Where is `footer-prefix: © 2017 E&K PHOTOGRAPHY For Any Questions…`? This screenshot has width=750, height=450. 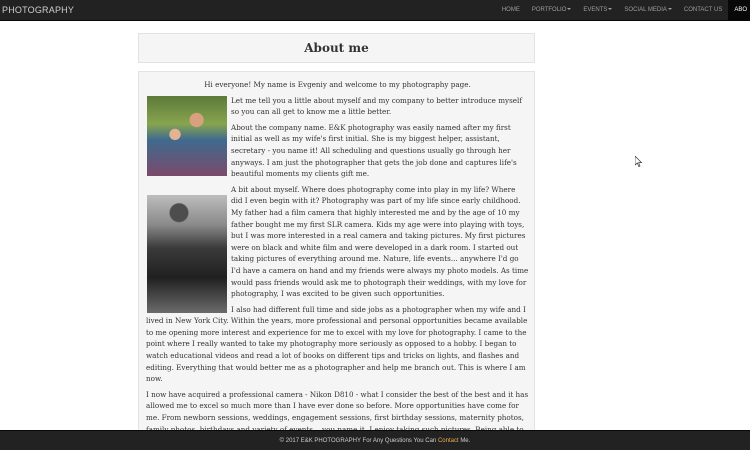
footer-prefix: © 2017 E&K PHOTOGRAPHY For Any Questions… is located at coordinates (358, 441).